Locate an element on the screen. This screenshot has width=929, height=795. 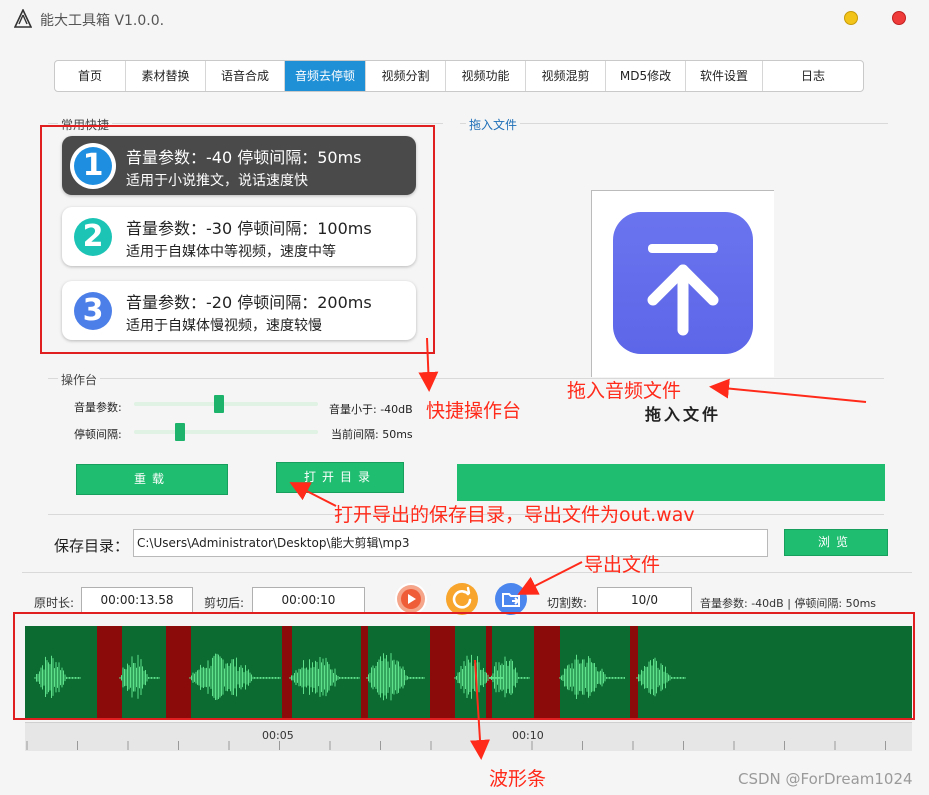
cut-duration-value: 00:00:10 is located at coordinates (308, 600).